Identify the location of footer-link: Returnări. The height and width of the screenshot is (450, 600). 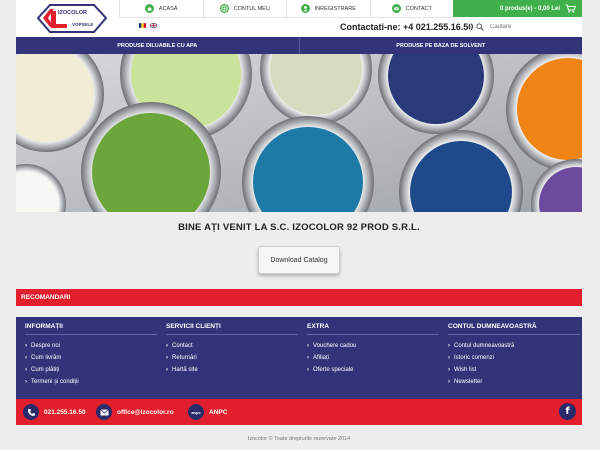
(232, 358).